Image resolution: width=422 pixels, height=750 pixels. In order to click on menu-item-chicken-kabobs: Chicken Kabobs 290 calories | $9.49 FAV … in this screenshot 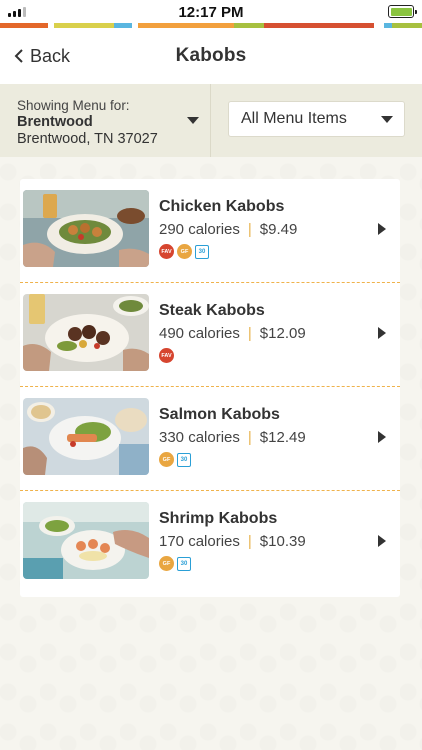, I will do `click(210, 231)`.